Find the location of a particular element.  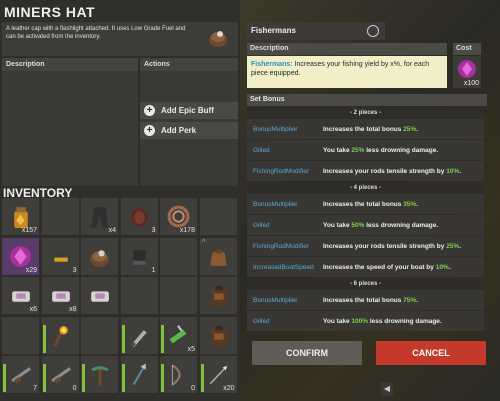

cost-slot: x100 is located at coordinates (467, 72).